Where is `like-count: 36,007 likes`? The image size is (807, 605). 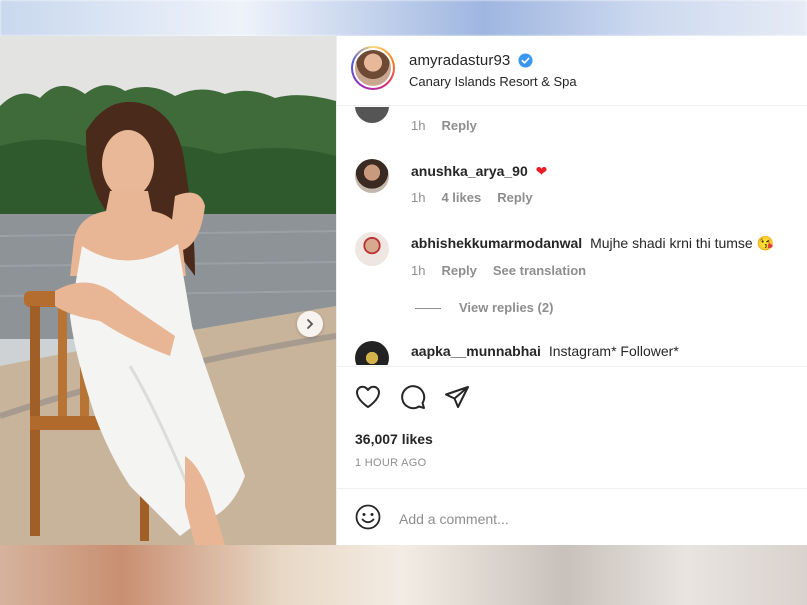 like-count: 36,007 likes is located at coordinates (394, 439).